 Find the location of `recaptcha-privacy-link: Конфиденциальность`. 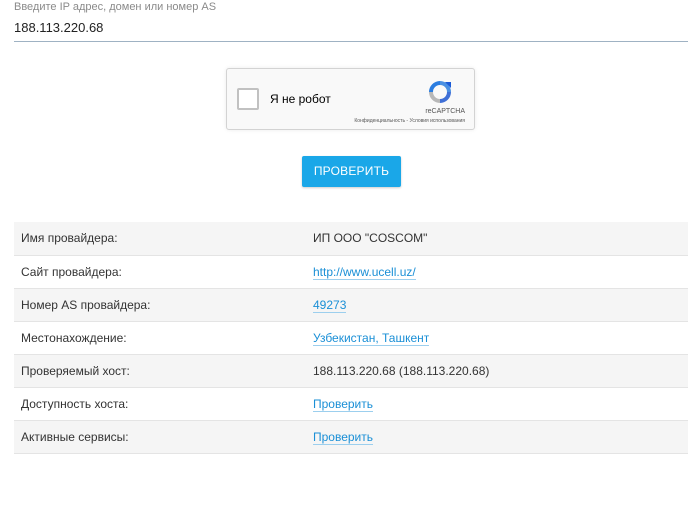

recaptcha-privacy-link: Конфиденциальность is located at coordinates (379, 121).